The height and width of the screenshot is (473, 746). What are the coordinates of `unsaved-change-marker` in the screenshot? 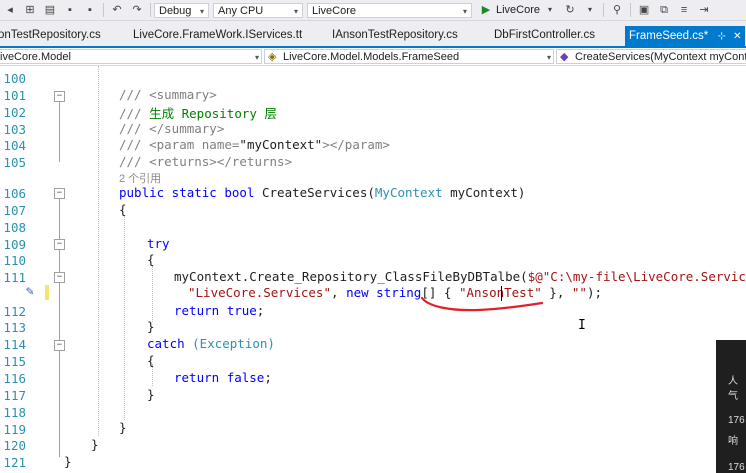 It's located at (47, 292).